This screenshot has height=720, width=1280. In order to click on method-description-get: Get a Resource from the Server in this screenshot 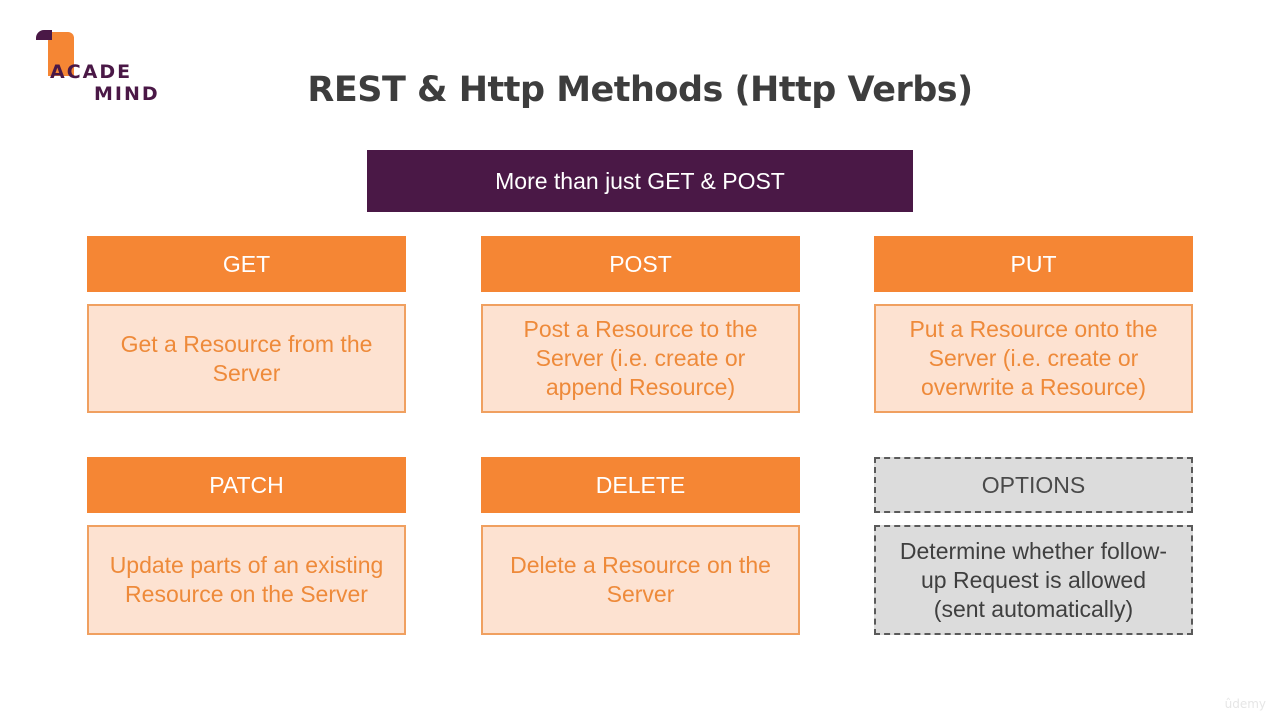, I will do `click(246, 358)`.